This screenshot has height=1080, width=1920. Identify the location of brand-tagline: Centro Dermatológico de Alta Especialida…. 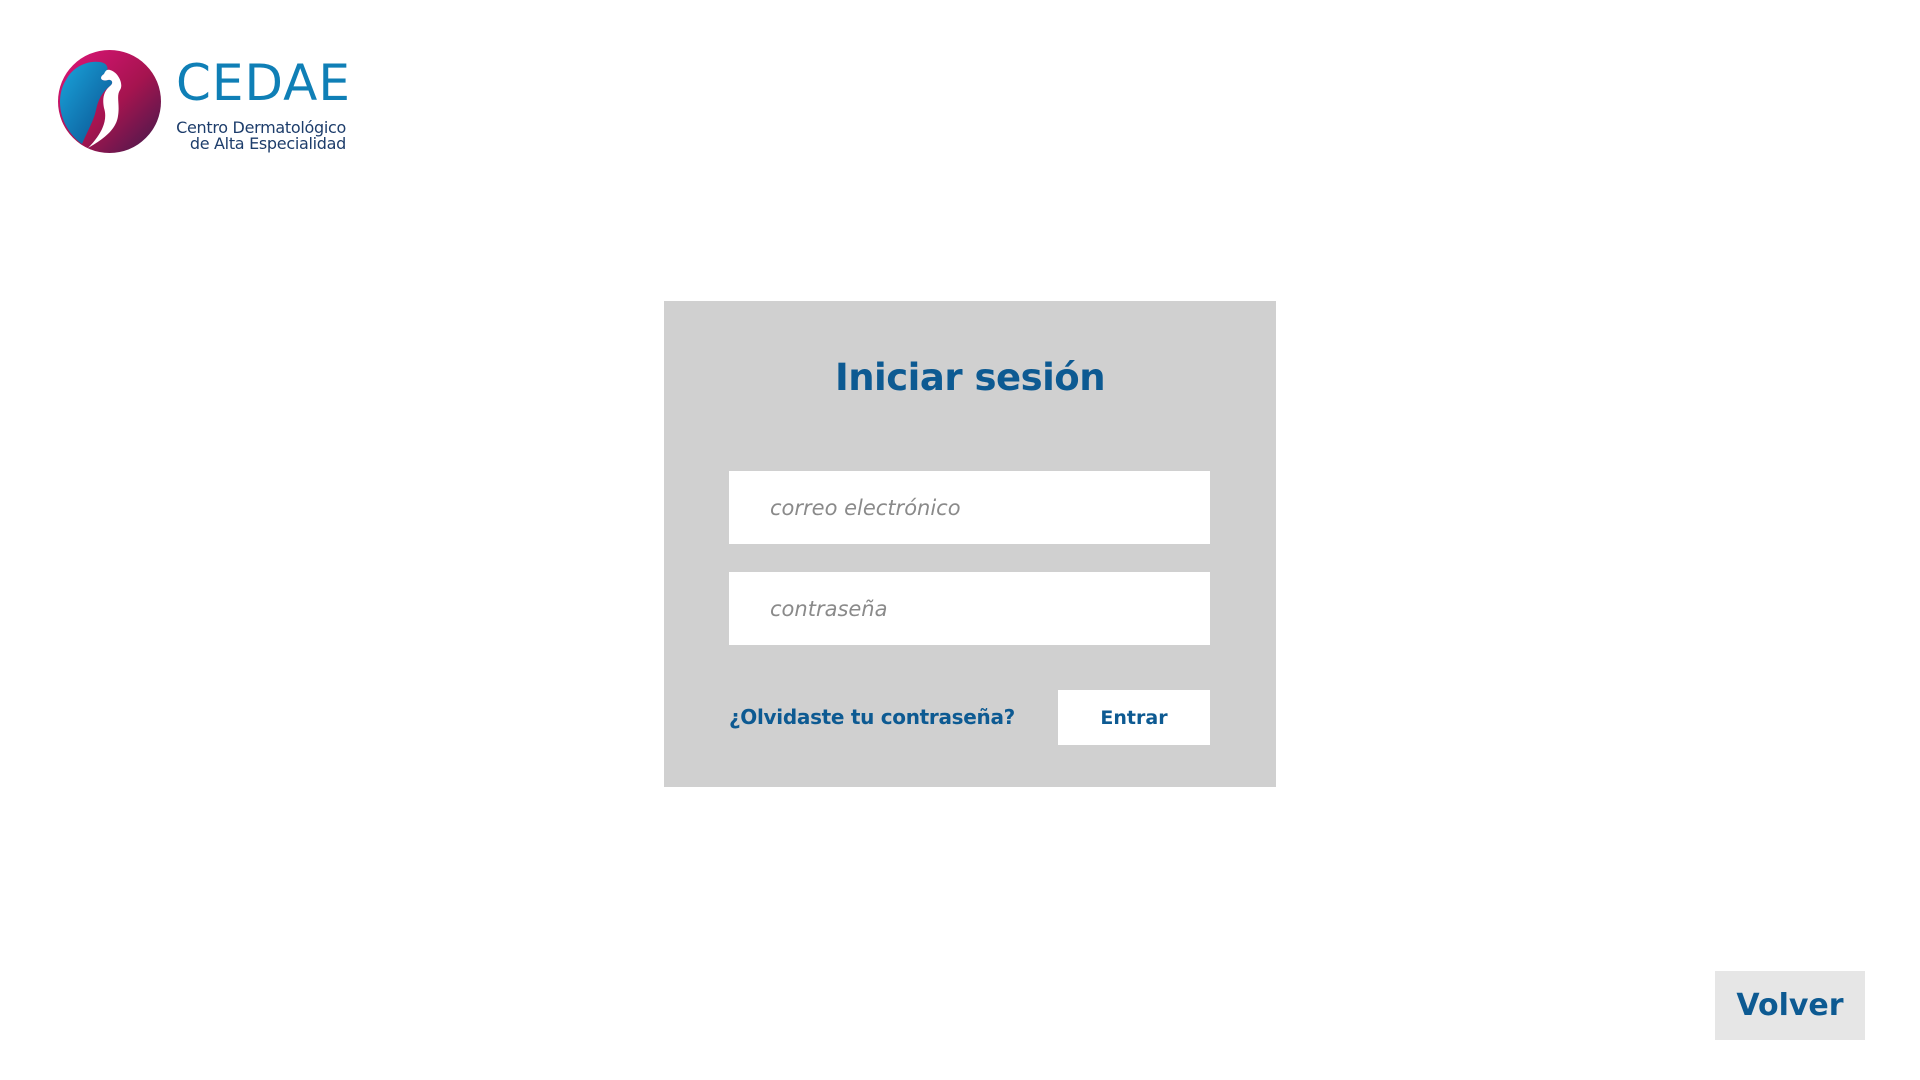
(256, 136).